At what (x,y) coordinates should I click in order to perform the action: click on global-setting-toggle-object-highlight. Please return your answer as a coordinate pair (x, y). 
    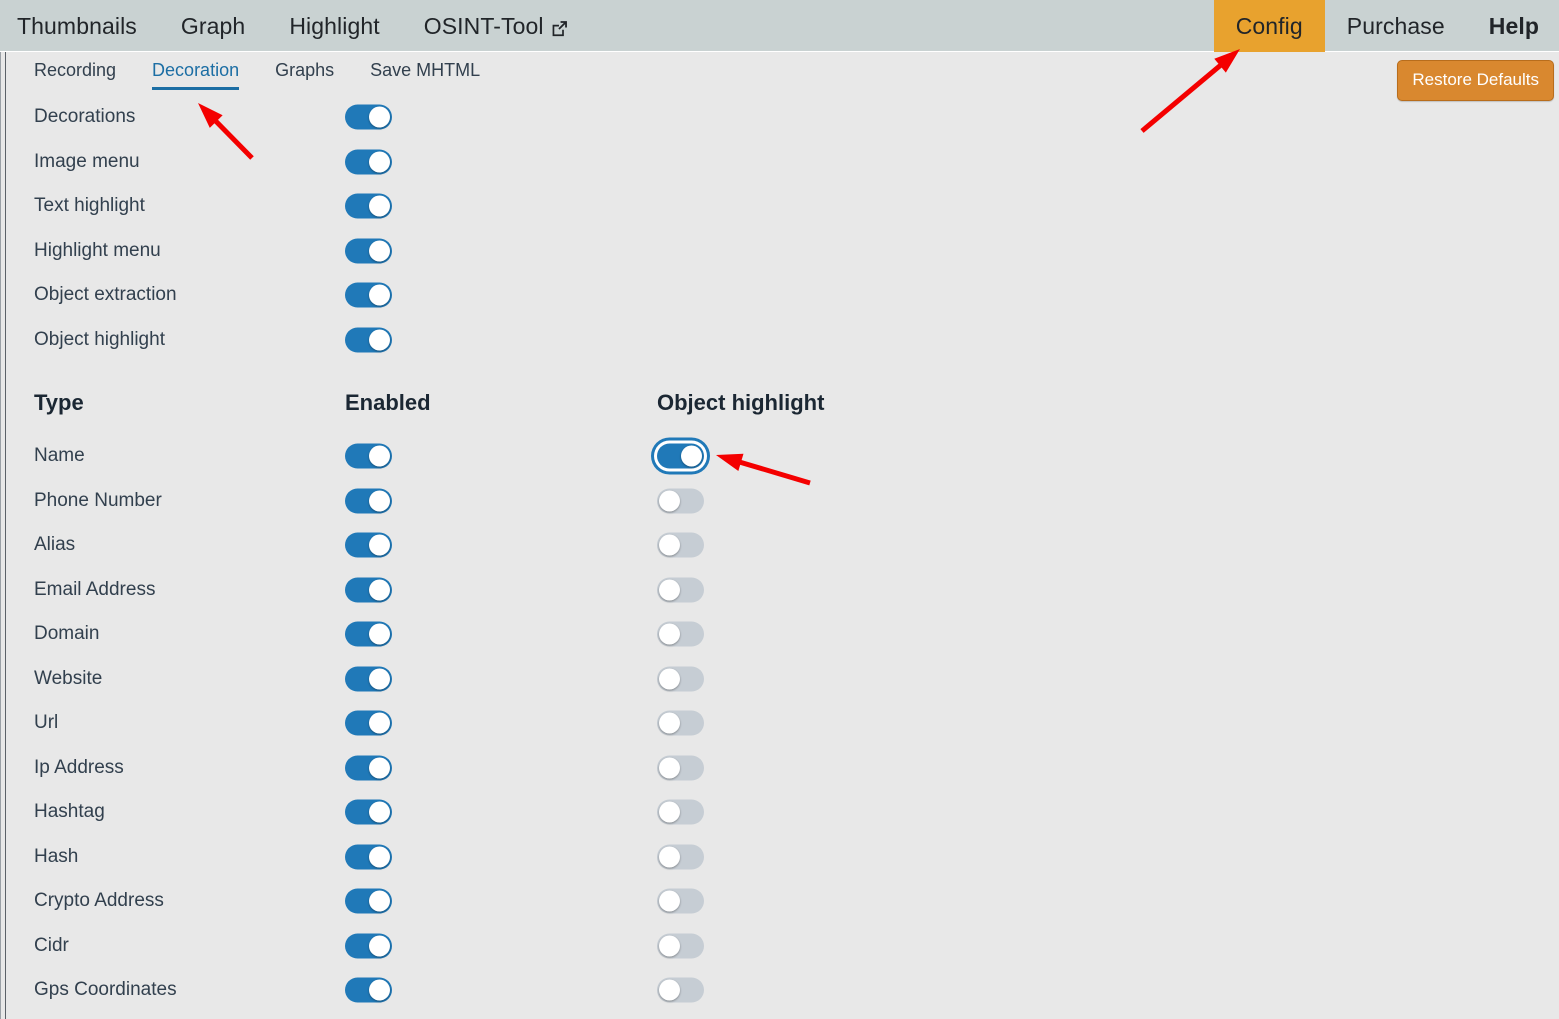
    Looking at the image, I should click on (368, 339).